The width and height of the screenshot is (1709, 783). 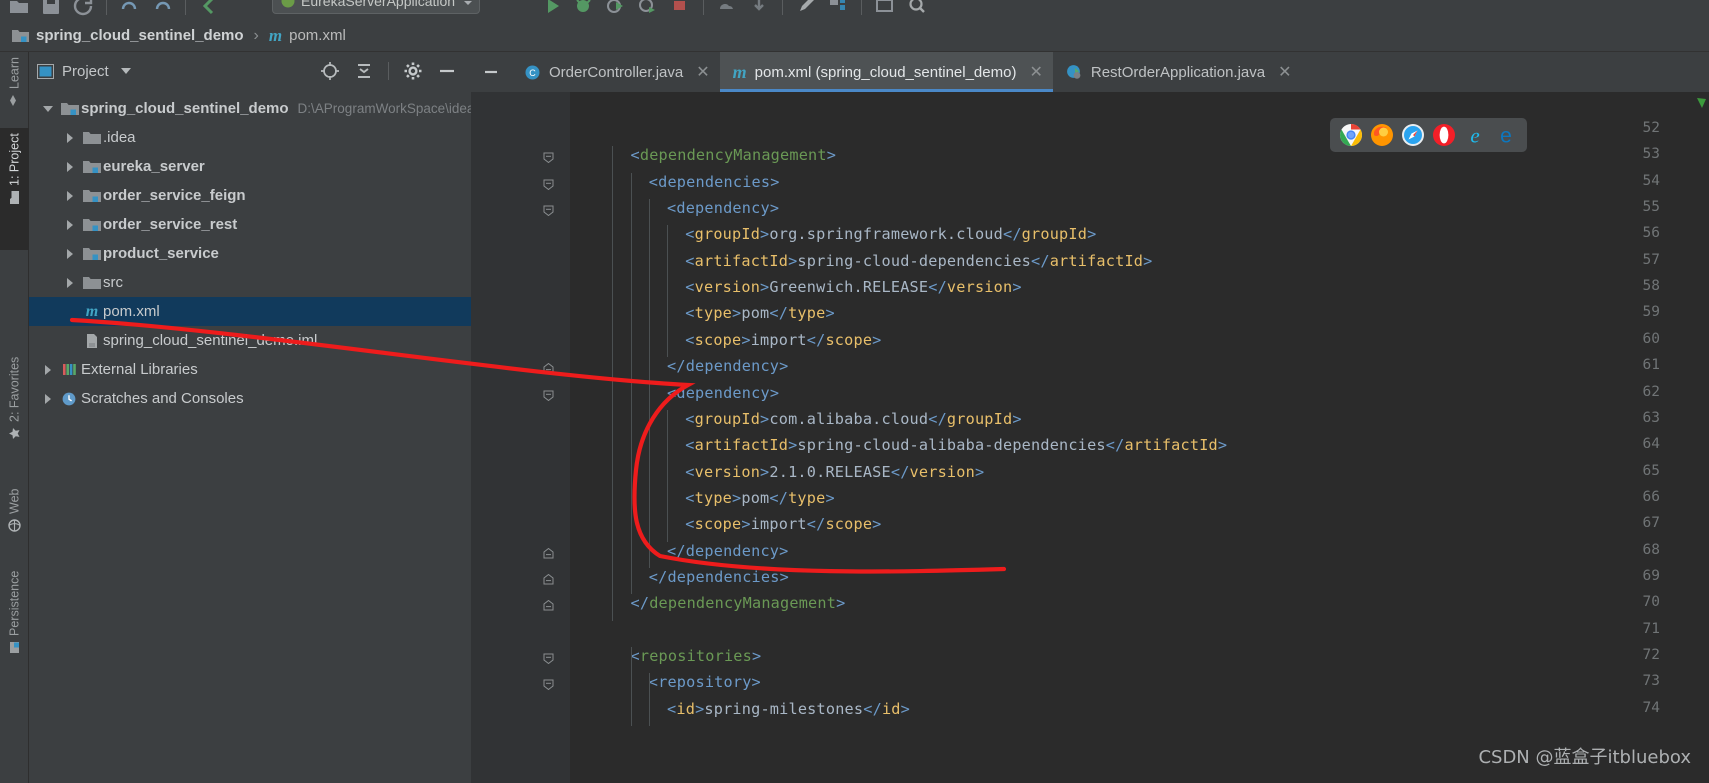 I want to click on breadcrumb-file: m pom.xml, so click(x=307, y=36).